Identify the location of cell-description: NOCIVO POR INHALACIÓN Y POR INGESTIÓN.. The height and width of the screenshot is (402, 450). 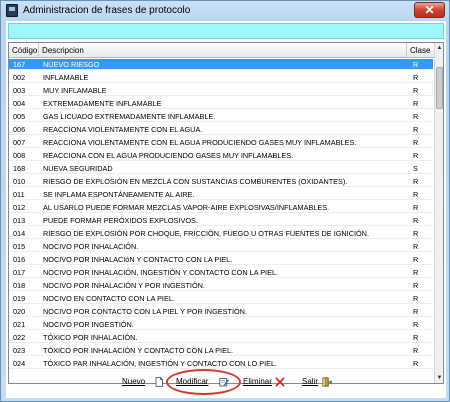
(124, 285).